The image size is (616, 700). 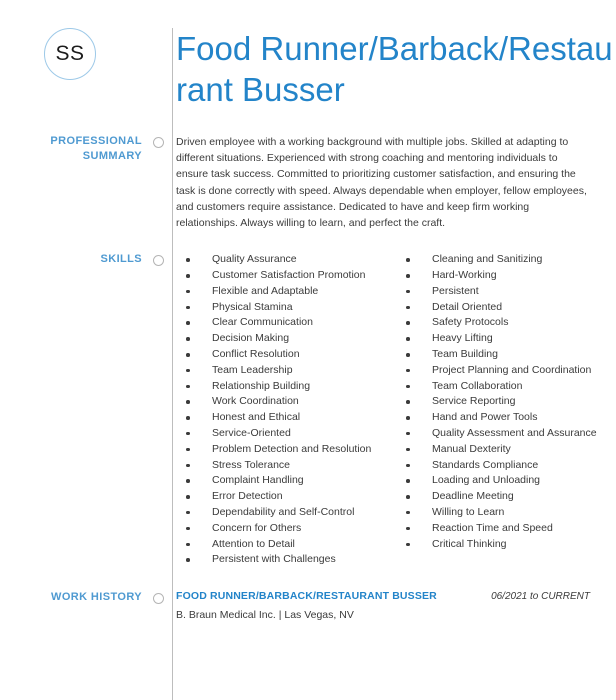 I want to click on section-label-work-history: WORK HISTORY, so click(x=96, y=597).